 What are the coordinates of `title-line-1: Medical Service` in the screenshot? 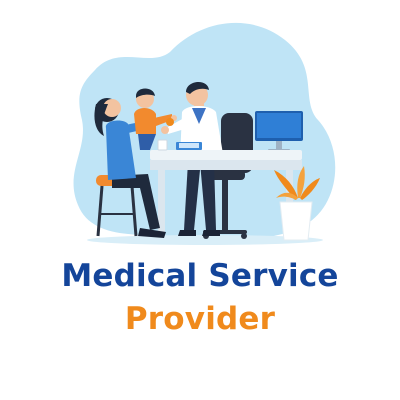 It's located at (200, 276).